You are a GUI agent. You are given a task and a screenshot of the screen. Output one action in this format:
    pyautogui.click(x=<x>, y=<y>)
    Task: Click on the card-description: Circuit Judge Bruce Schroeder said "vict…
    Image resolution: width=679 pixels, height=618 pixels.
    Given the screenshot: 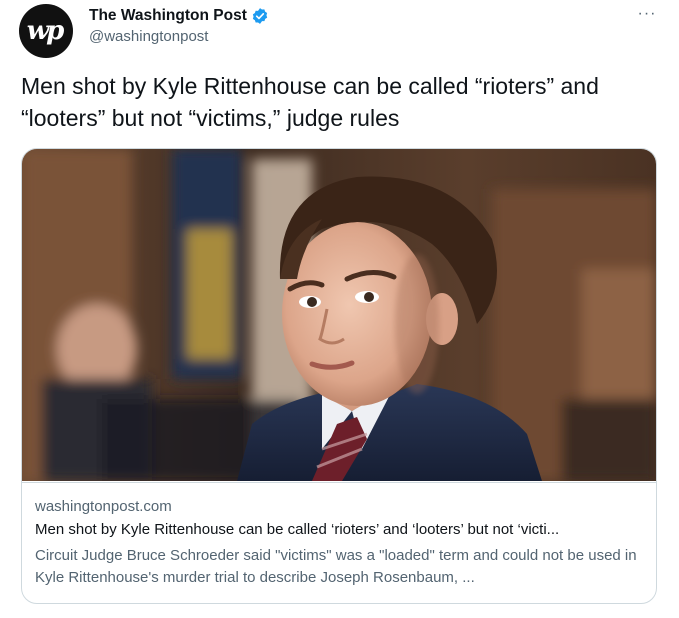 What is the action you would take?
    pyautogui.click(x=336, y=566)
    